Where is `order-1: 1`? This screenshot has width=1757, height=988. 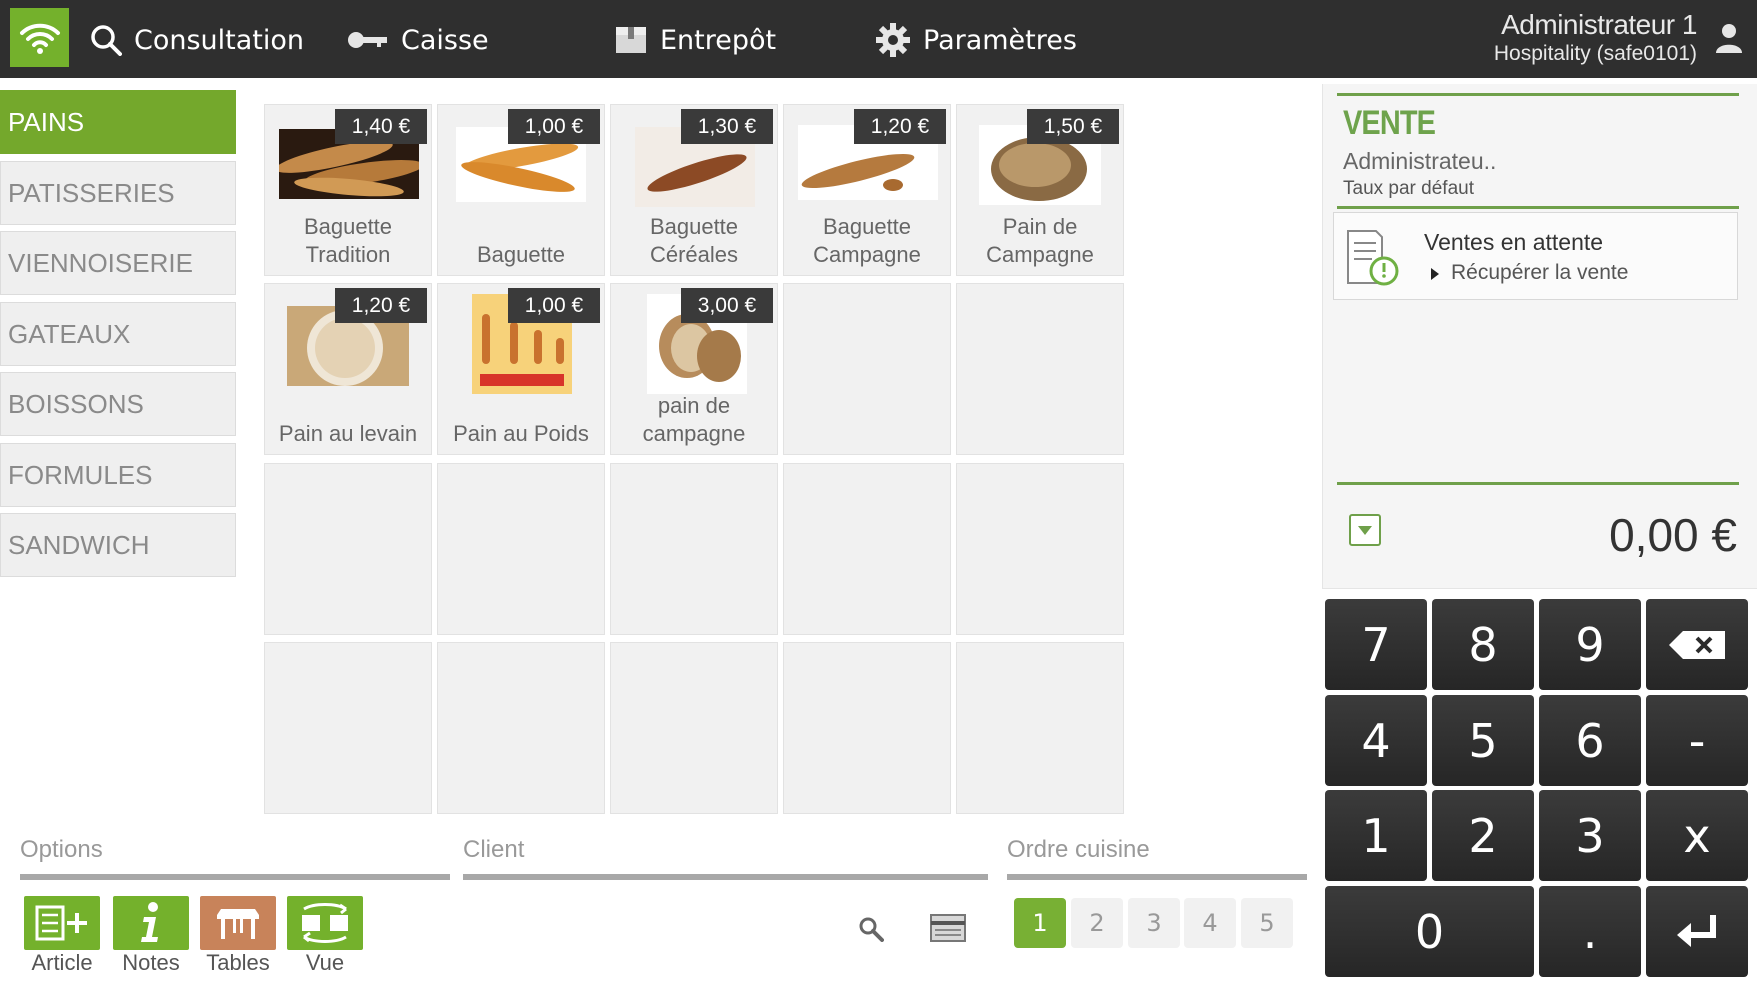
order-1: 1 is located at coordinates (1040, 923).